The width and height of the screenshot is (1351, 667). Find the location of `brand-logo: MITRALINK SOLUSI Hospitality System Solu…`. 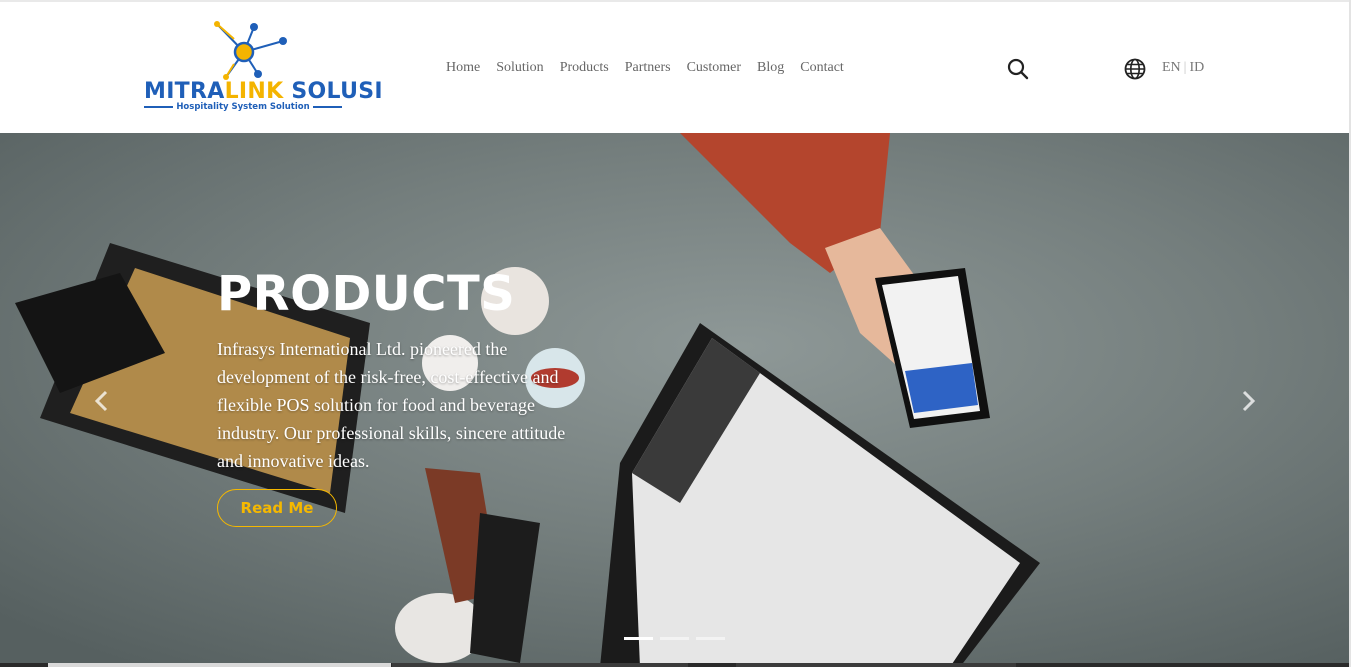

brand-logo: MITRALINK SOLUSI Hospitality System Solu… is located at coordinates (263, 68).